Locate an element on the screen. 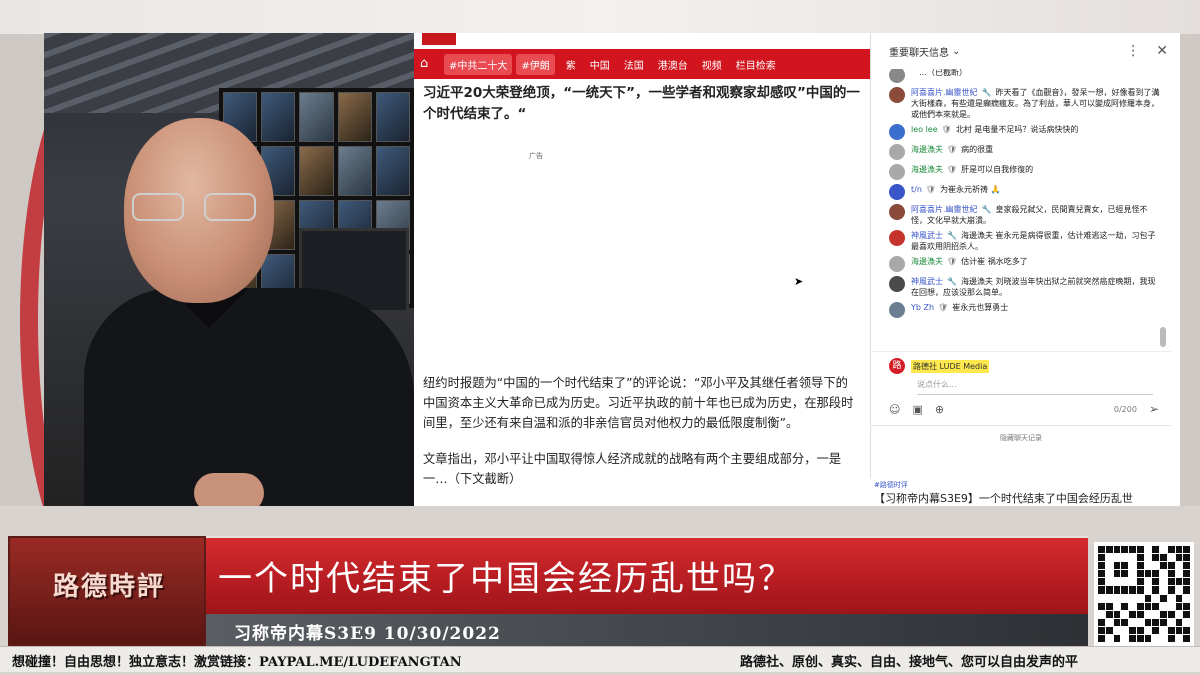  chat-message-body: 海邊漁夫 🛡 肝是可以自我修復的 is located at coordinates (972, 169).